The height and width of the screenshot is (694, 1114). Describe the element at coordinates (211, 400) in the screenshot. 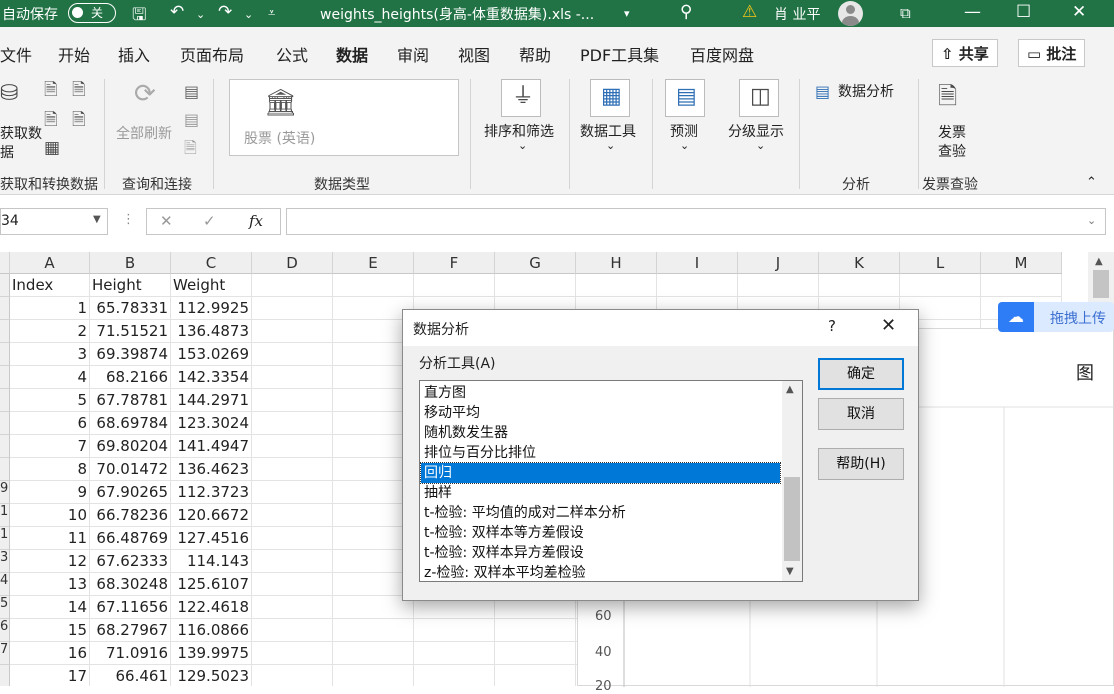

I see `cell: 144.2971` at that location.